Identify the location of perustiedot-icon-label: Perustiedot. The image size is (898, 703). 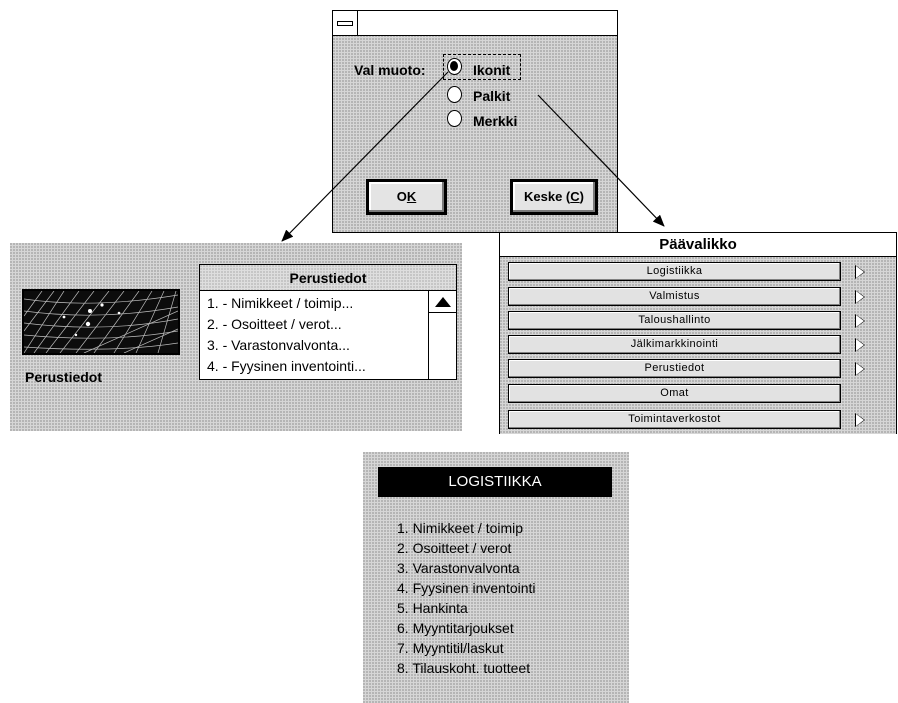
(63, 377).